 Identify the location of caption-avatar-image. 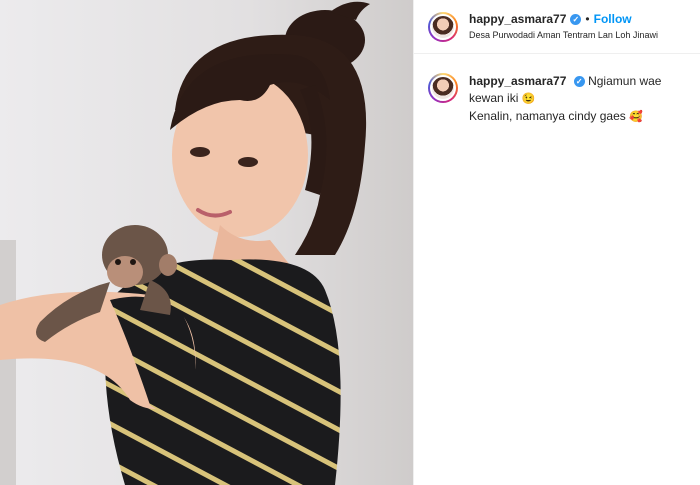
(443, 88).